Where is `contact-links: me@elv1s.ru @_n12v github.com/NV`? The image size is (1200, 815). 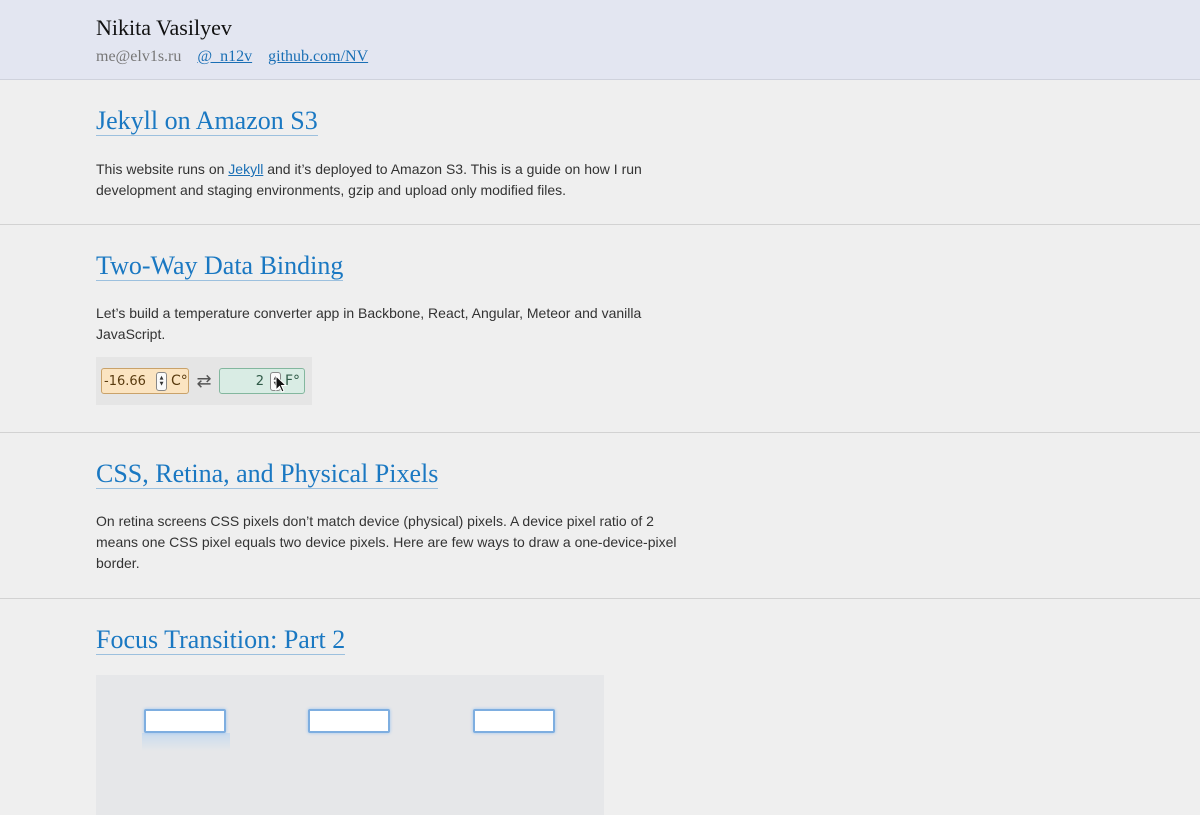
contact-links: me@elv1s.ru @_n12v github.com/NV is located at coordinates (648, 57).